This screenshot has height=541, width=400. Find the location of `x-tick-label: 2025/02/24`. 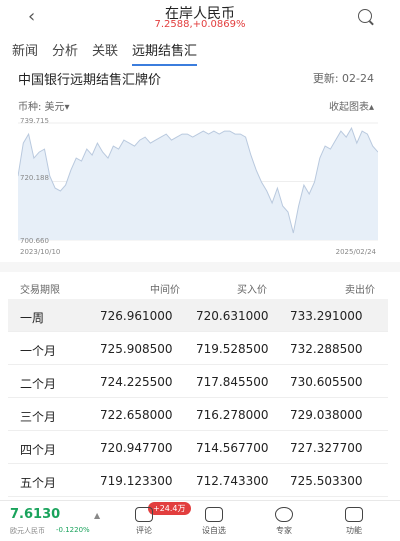

x-tick-label: 2025/02/24 is located at coordinates (355, 252).